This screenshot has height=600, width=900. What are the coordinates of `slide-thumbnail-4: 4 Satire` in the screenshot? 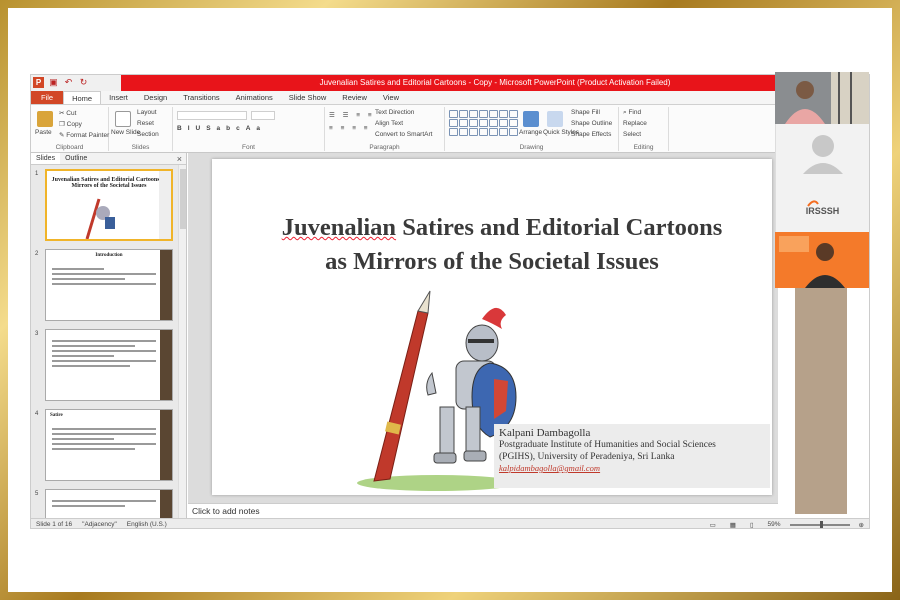 It's located at (106, 447).